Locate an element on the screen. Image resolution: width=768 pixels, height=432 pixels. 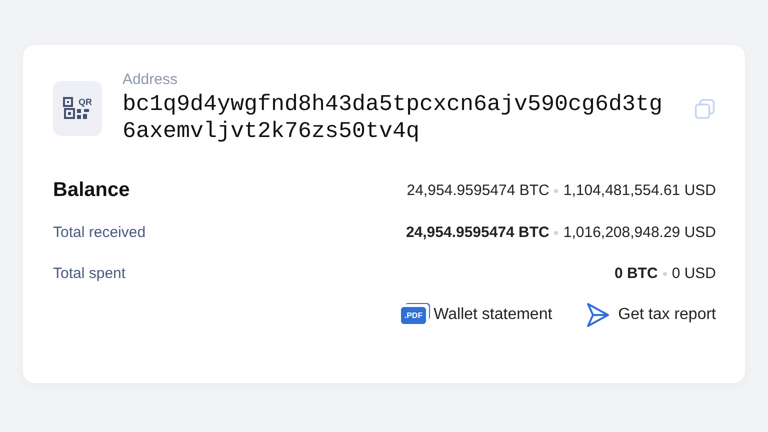
usd-amount: 1,016,208,948.29 USD is located at coordinates (639, 232).